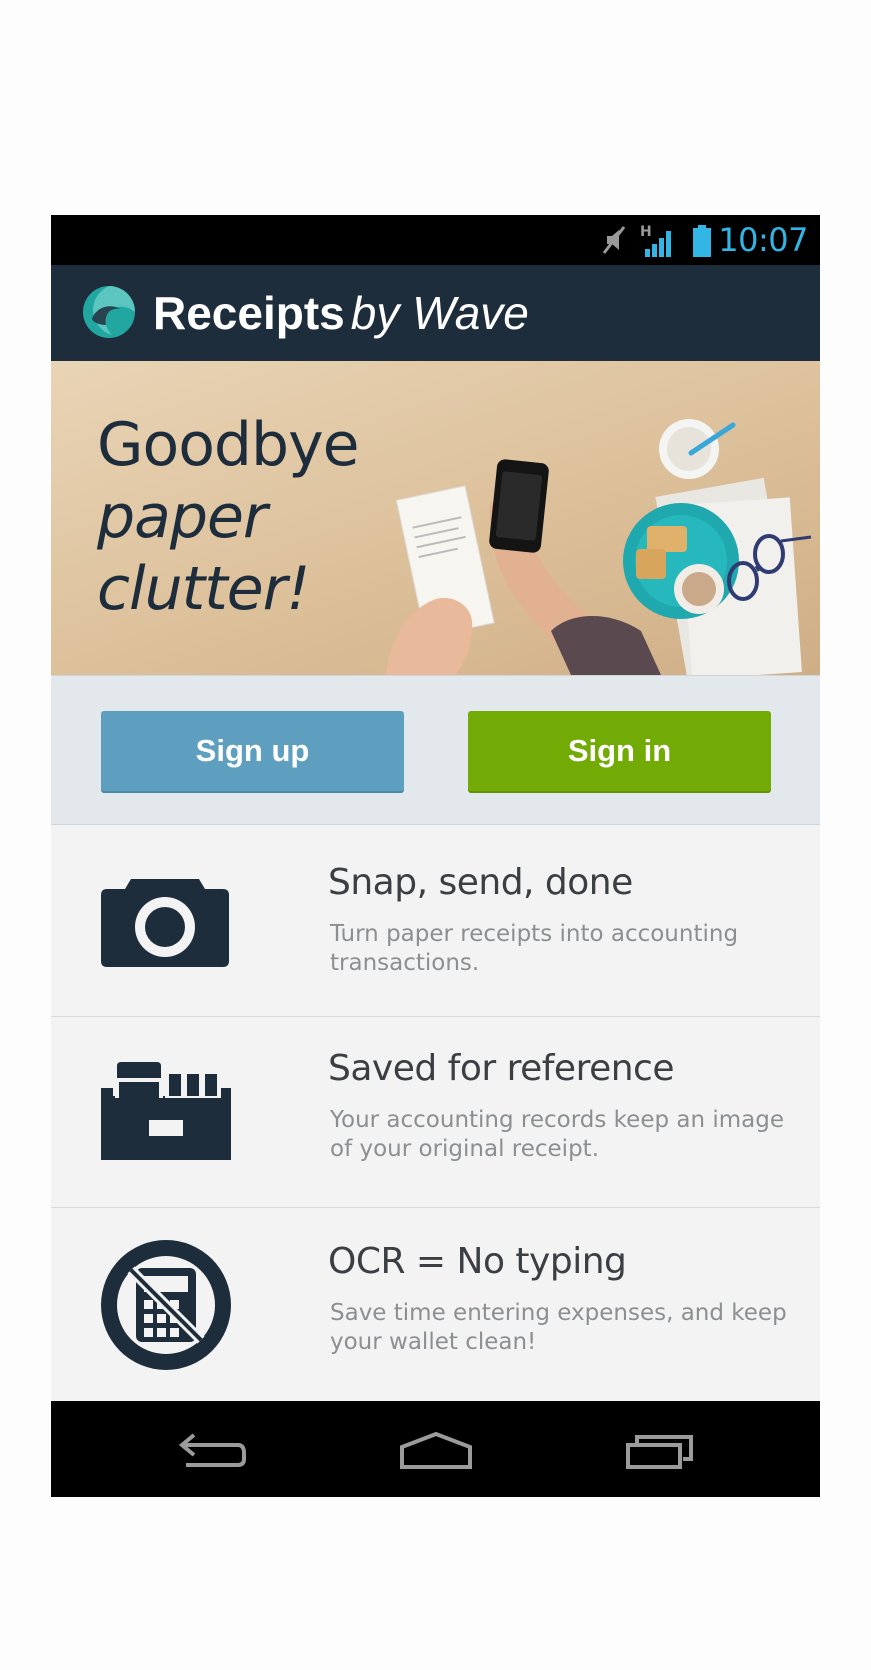 Image resolution: width=871 pixels, height=1670 pixels. What do you see at coordinates (619, 751) in the screenshot?
I see `sign-in-button: Sign in` at bounding box center [619, 751].